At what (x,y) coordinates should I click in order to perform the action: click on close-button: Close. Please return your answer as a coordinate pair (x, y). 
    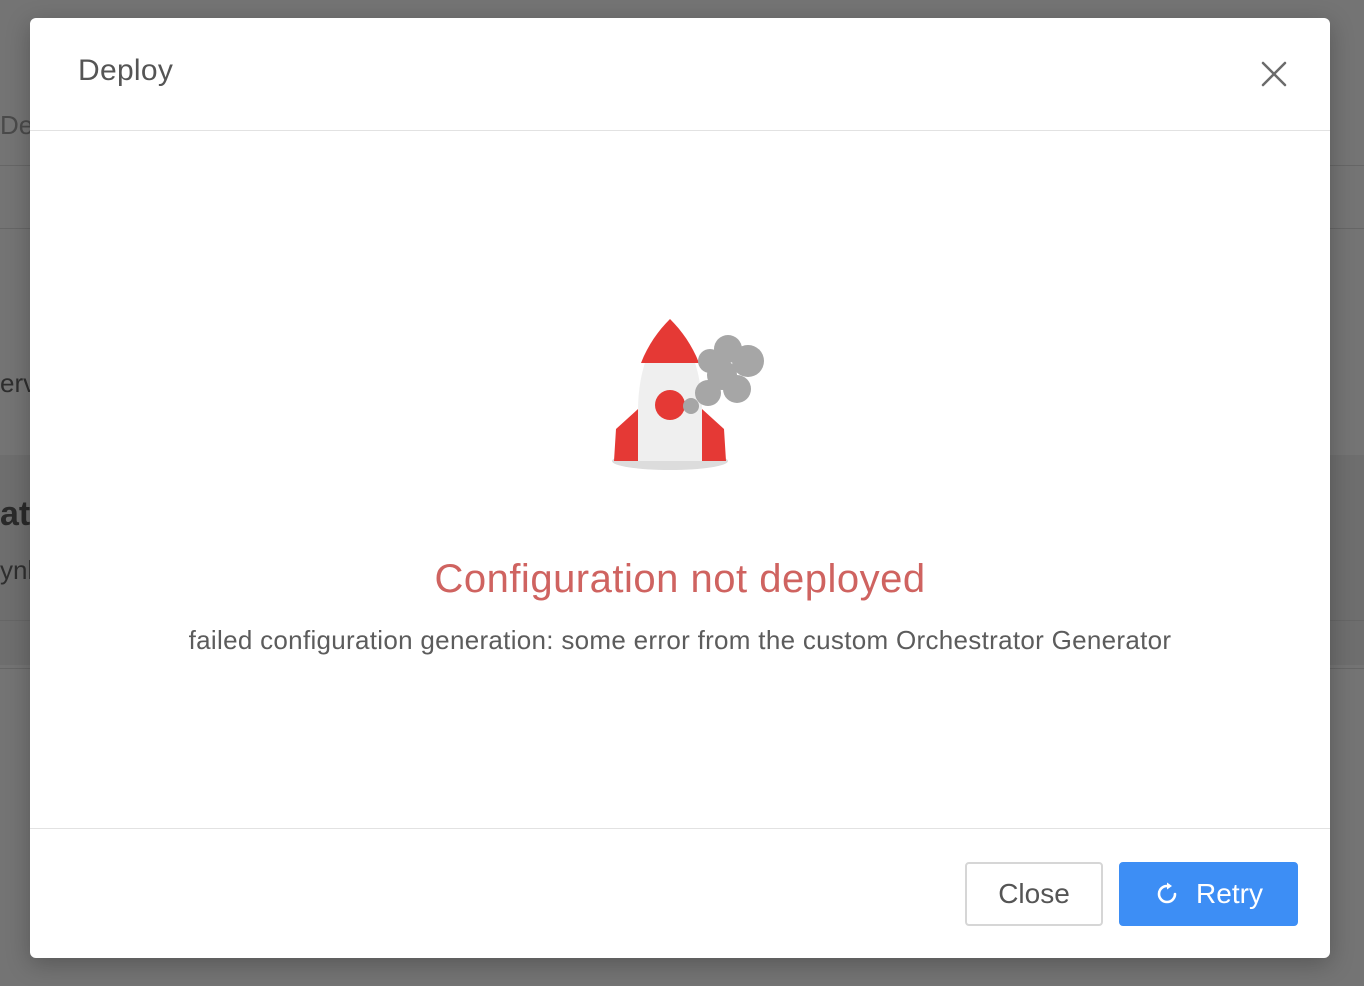
    Looking at the image, I should click on (1034, 894).